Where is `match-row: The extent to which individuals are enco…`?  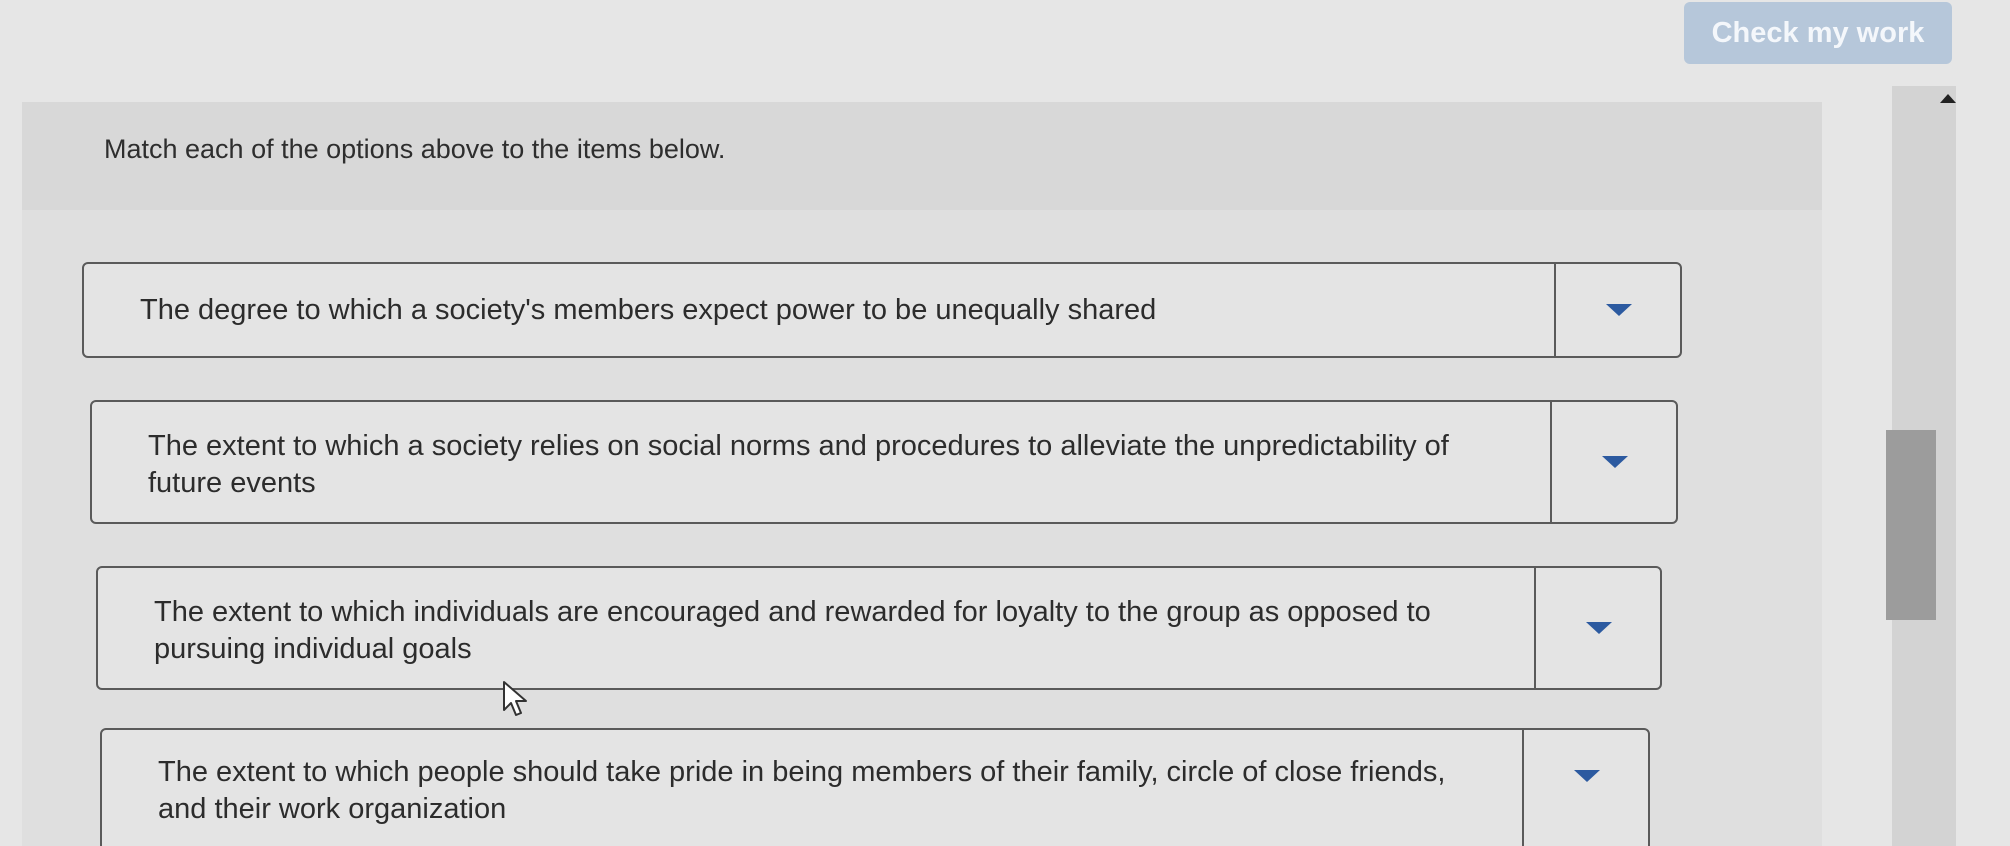
match-row: The extent to which individuals are enco… is located at coordinates (879, 628).